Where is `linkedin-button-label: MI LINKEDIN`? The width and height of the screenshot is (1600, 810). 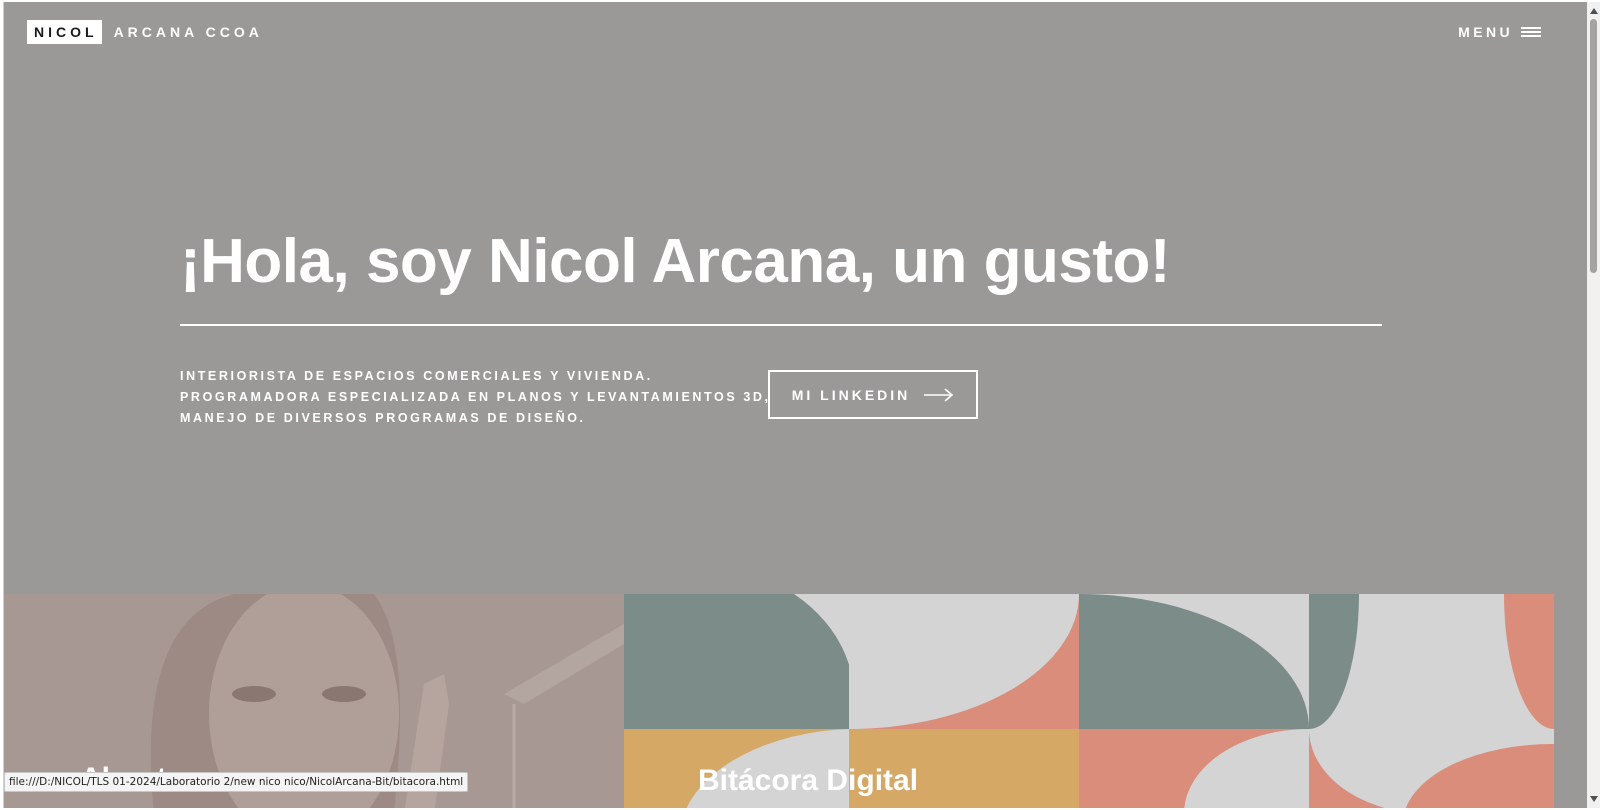
linkedin-button-label: MI LINKEDIN is located at coordinates (851, 395).